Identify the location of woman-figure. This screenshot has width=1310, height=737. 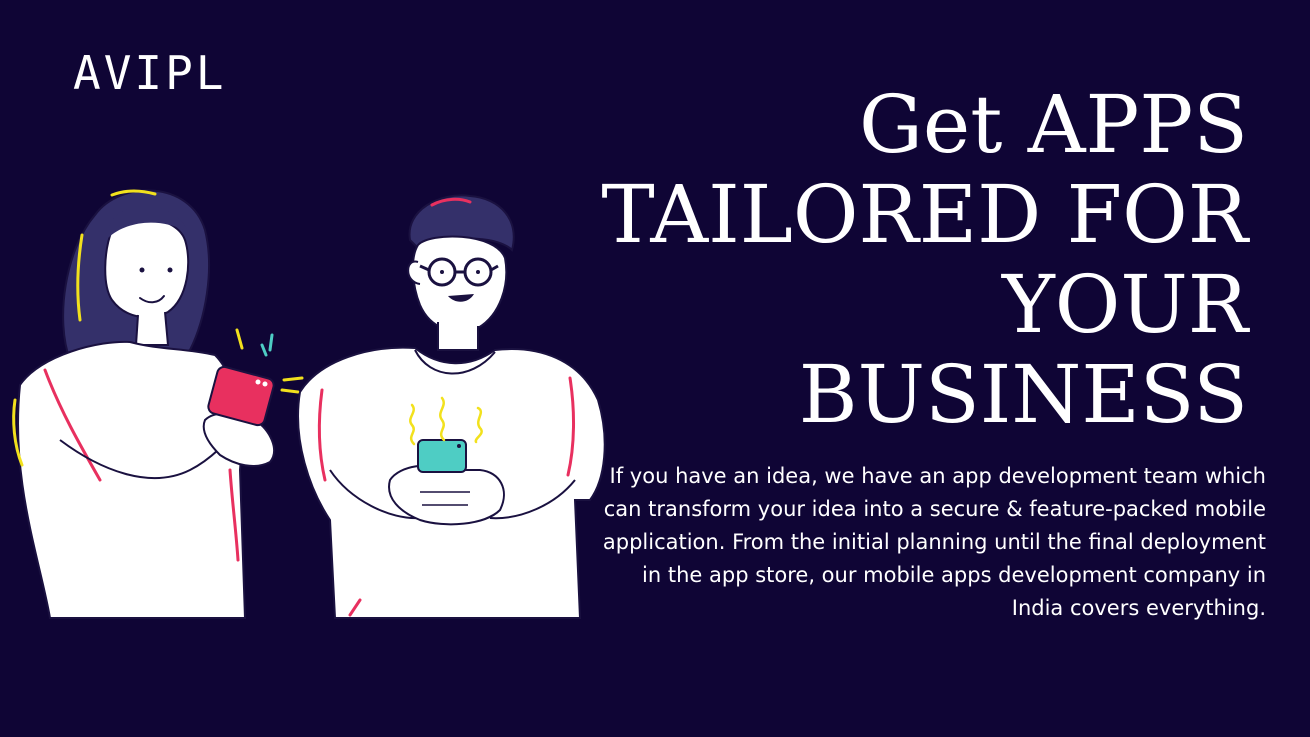
(158, 404).